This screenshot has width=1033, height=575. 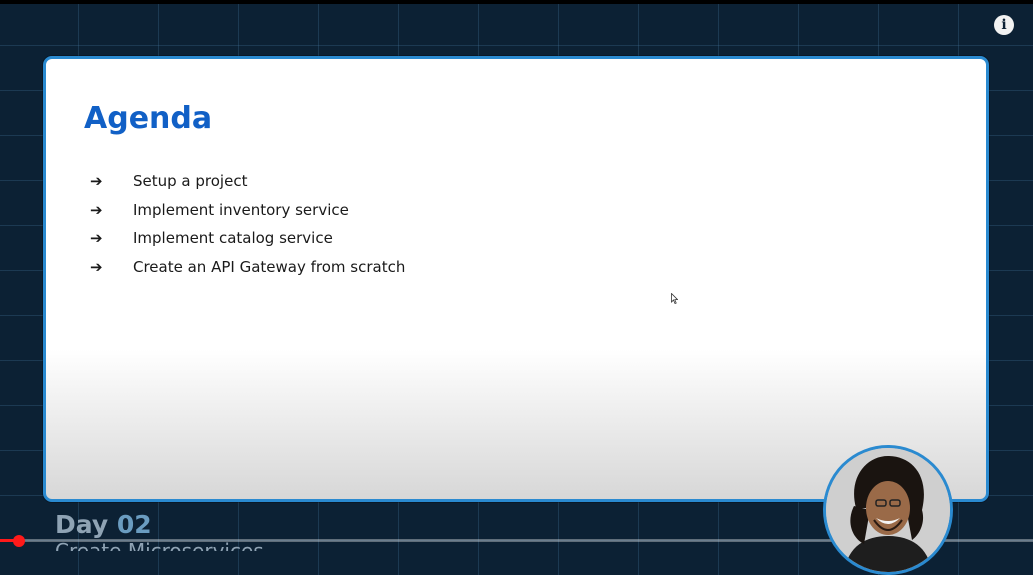 I want to click on agenda-item: ➔ Implement inventory service, so click(x=247, y=210).